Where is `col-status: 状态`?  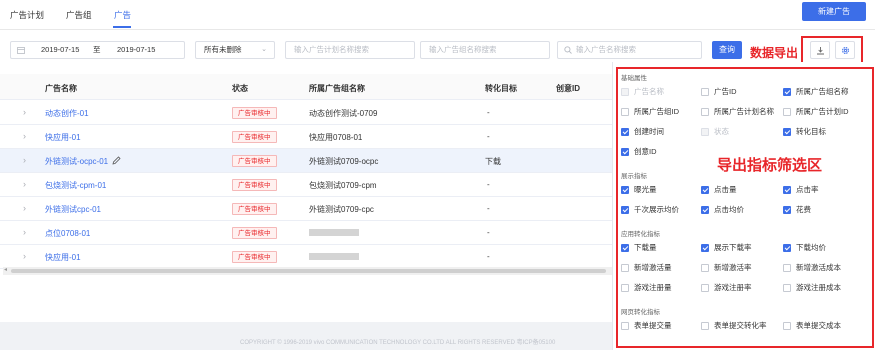 col-status: 状态 is located at coordinates (240, 88).